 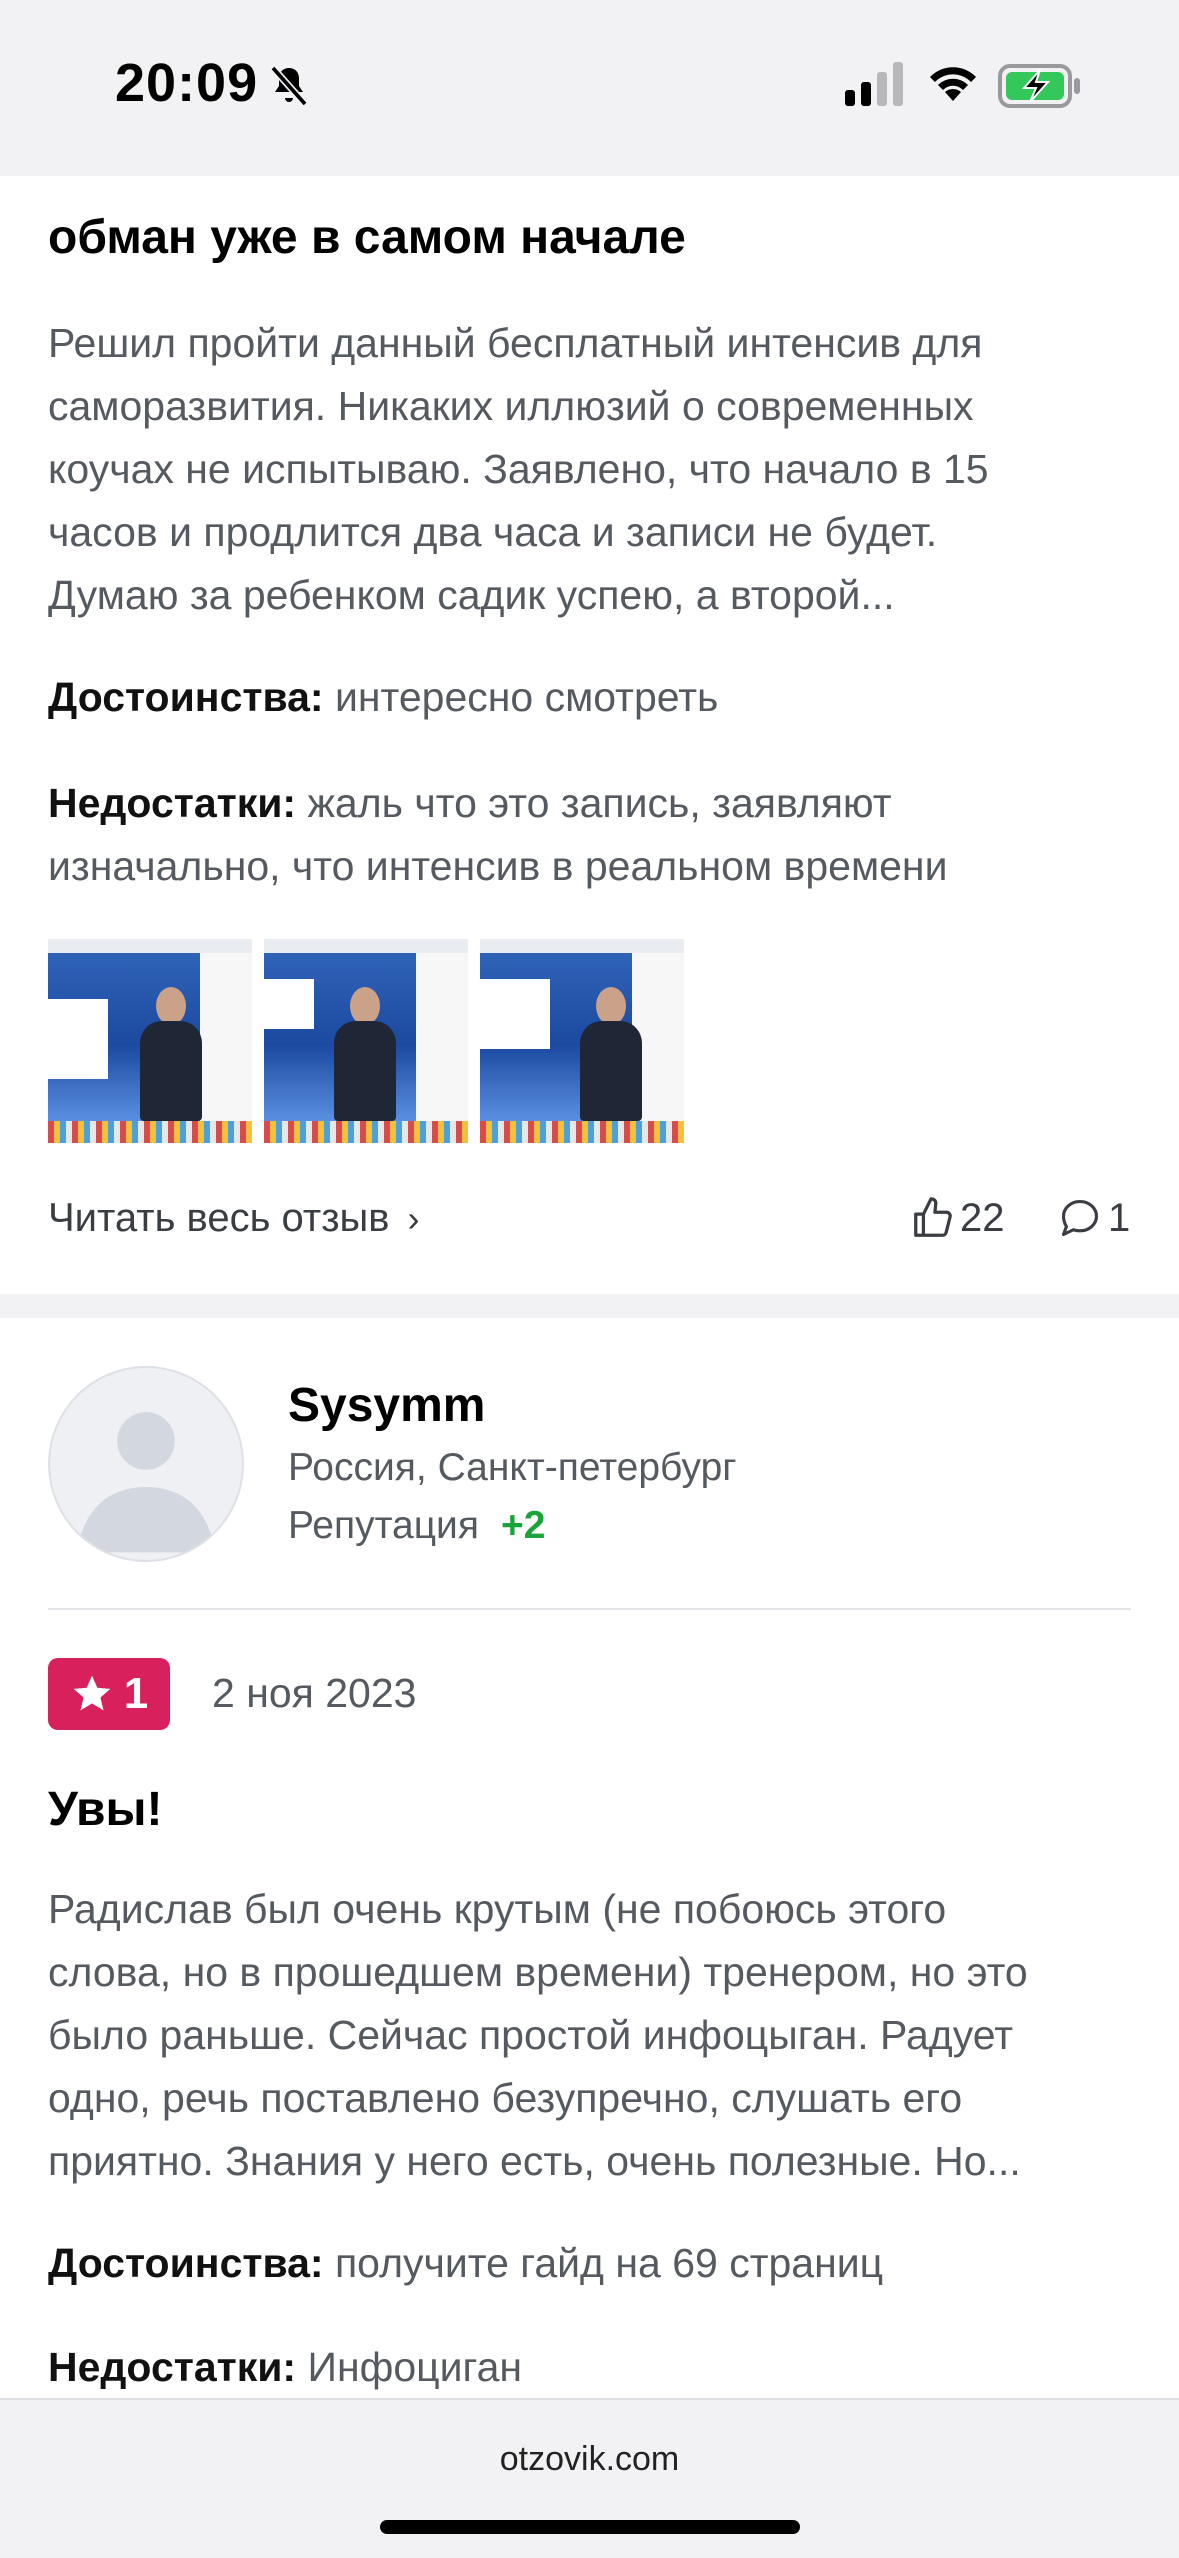 I want to click on rating-badge: 1, so click(x=109, y=1694).